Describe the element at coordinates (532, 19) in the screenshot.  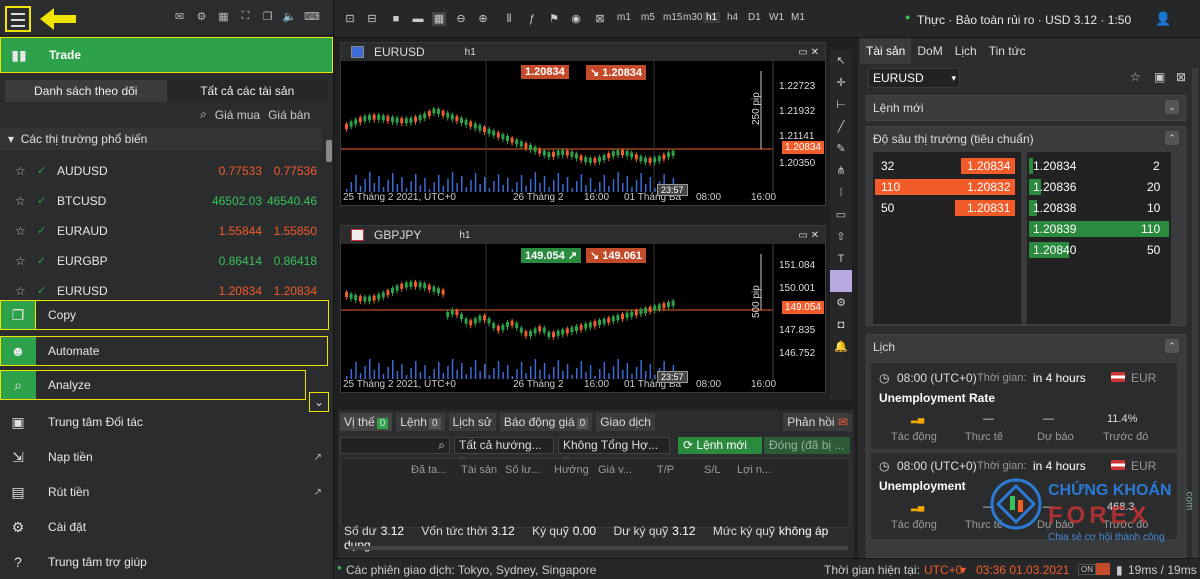
I see `indicator-icon: ƒ` at that location.